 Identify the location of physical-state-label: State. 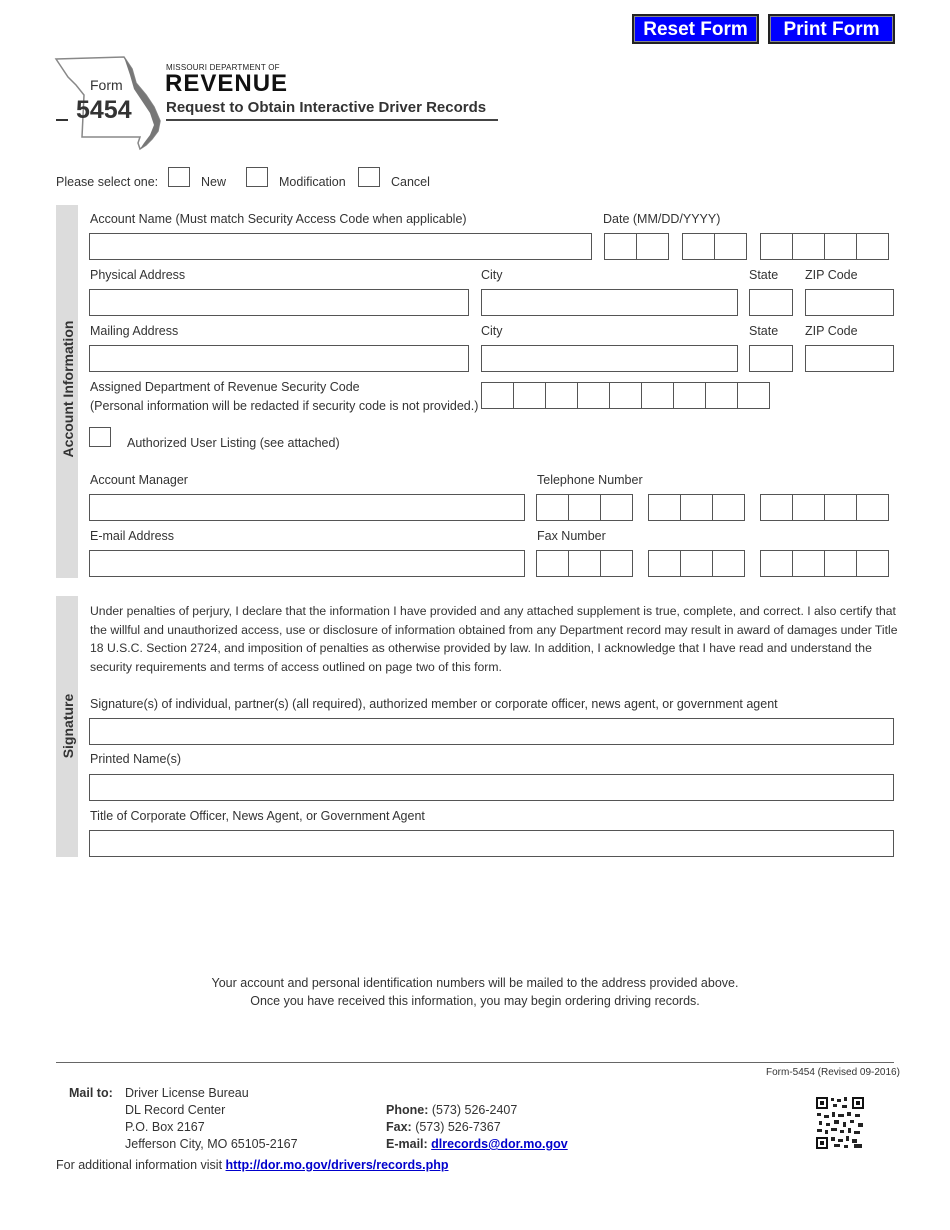
(764, 275).